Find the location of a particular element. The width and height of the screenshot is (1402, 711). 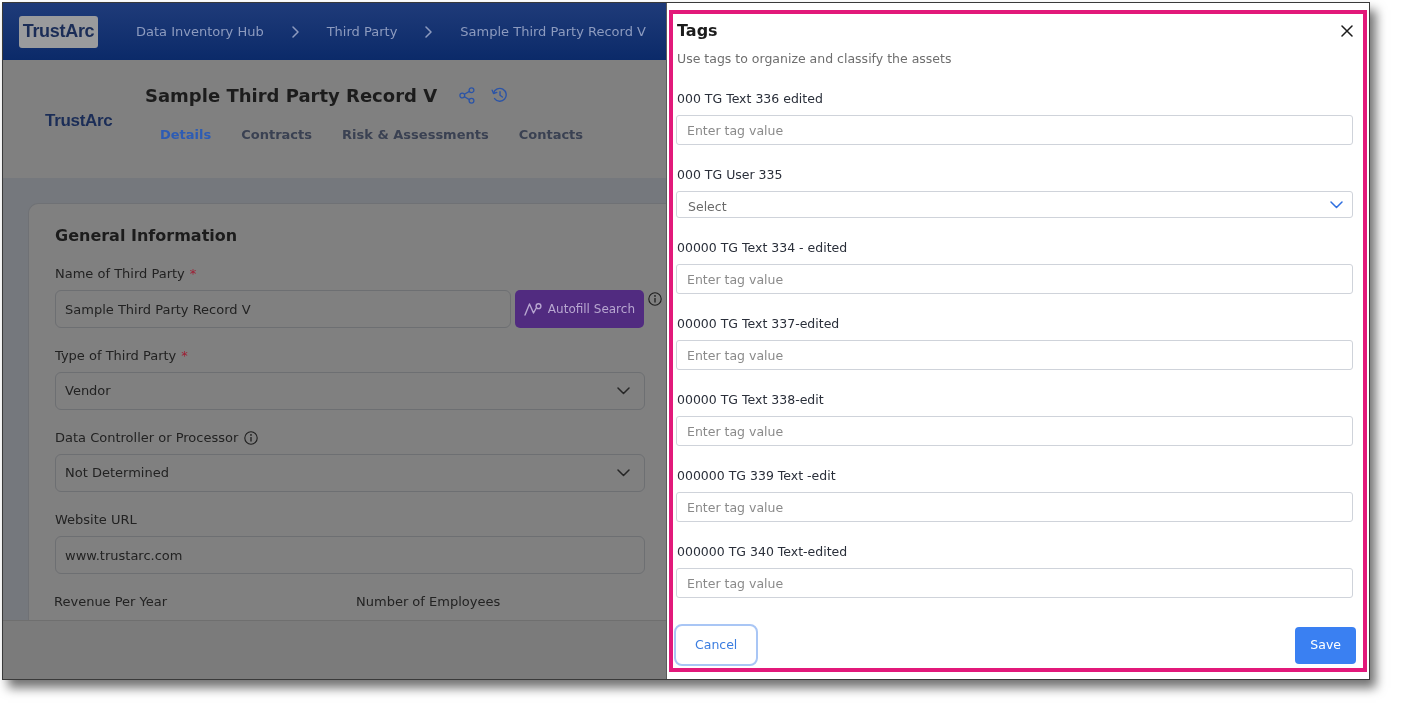

brand-logo: TrustArc is located at coordinates (58, 31).